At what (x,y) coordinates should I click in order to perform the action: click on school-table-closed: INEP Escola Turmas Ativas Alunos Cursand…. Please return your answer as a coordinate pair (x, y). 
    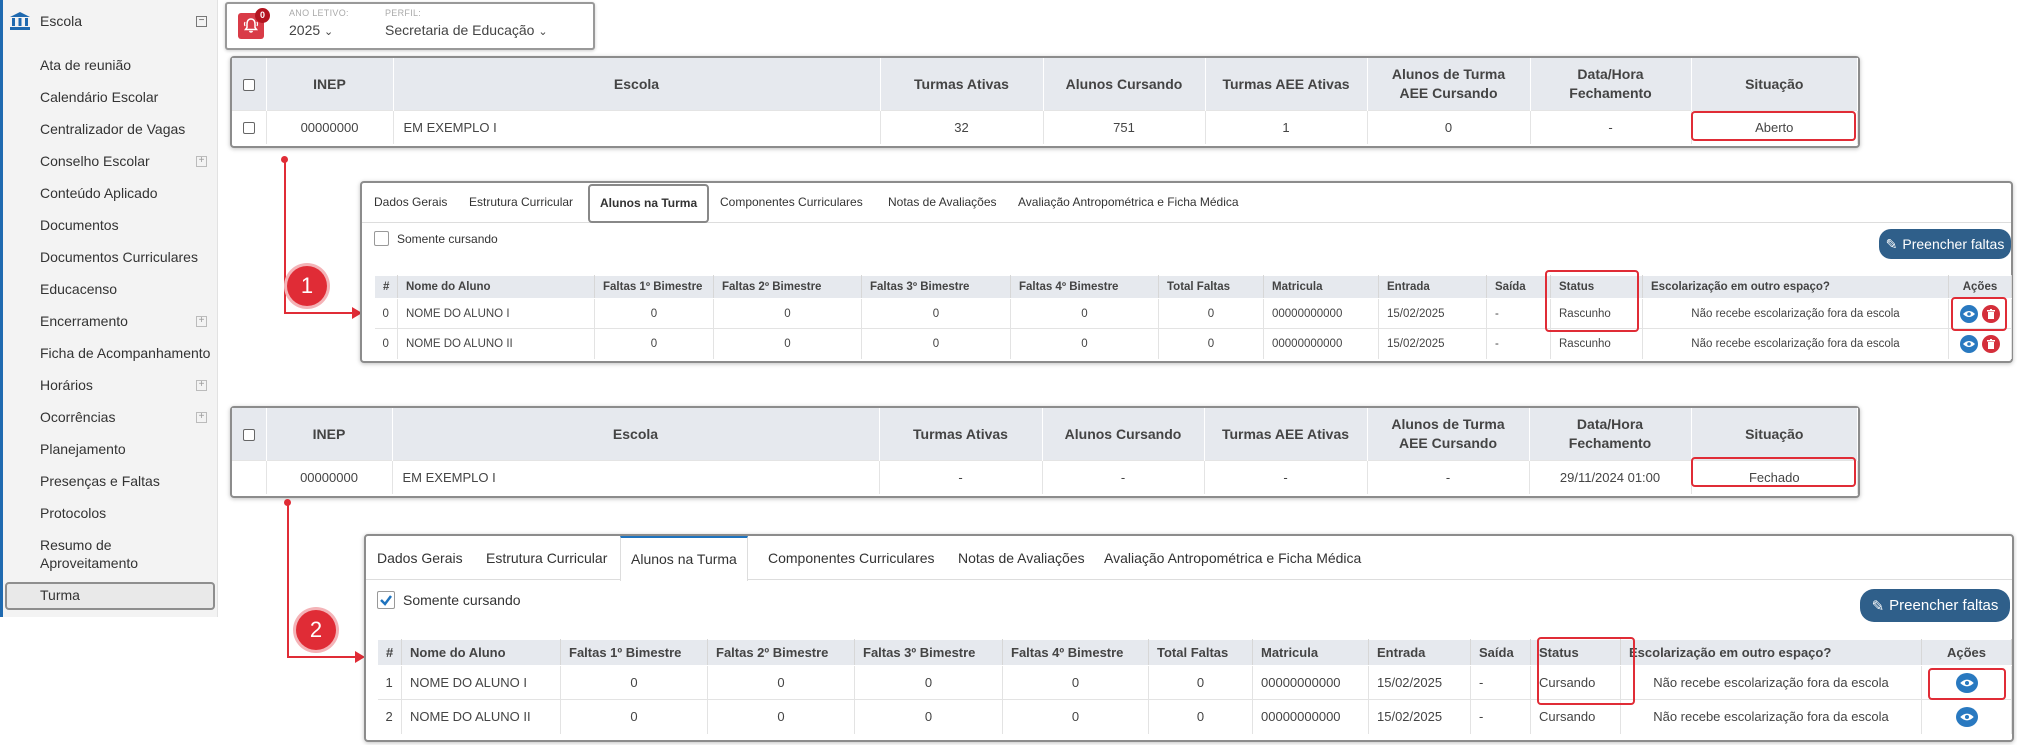
    Looking at the image, I should click on (1045, 452).